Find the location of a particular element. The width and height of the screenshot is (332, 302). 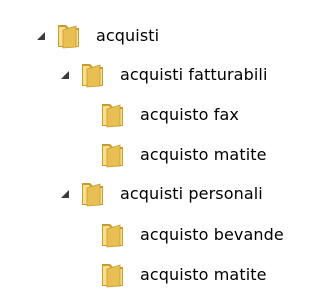

tree-node-acquisti-personali: acquisti personali is located at coordinates (161, 194).